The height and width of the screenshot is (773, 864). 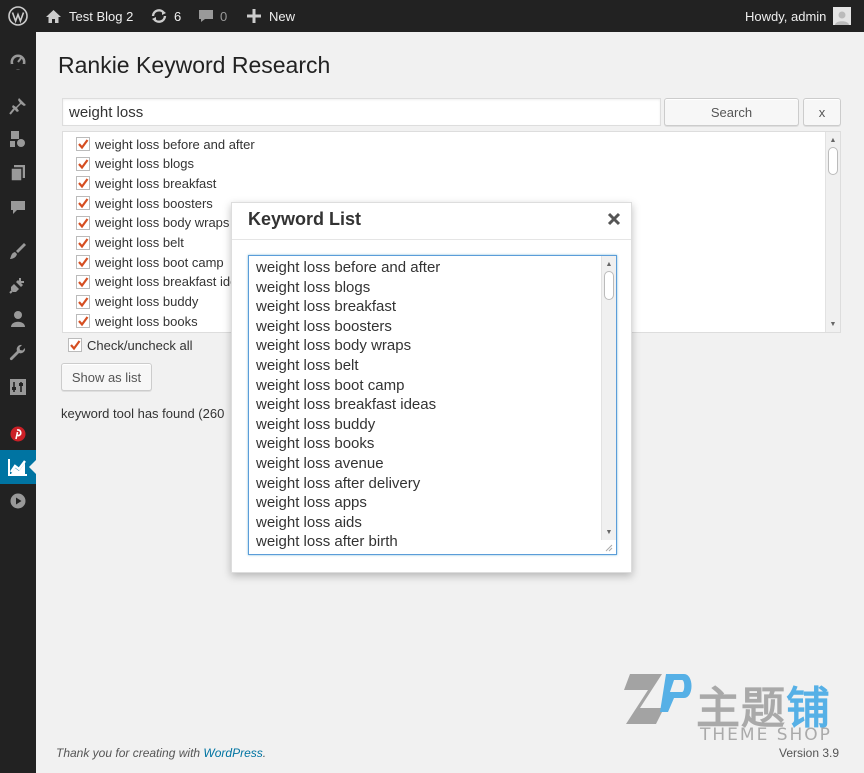 I want to click on keyword-label: weight loss before and after, so click(x=175, y=144).